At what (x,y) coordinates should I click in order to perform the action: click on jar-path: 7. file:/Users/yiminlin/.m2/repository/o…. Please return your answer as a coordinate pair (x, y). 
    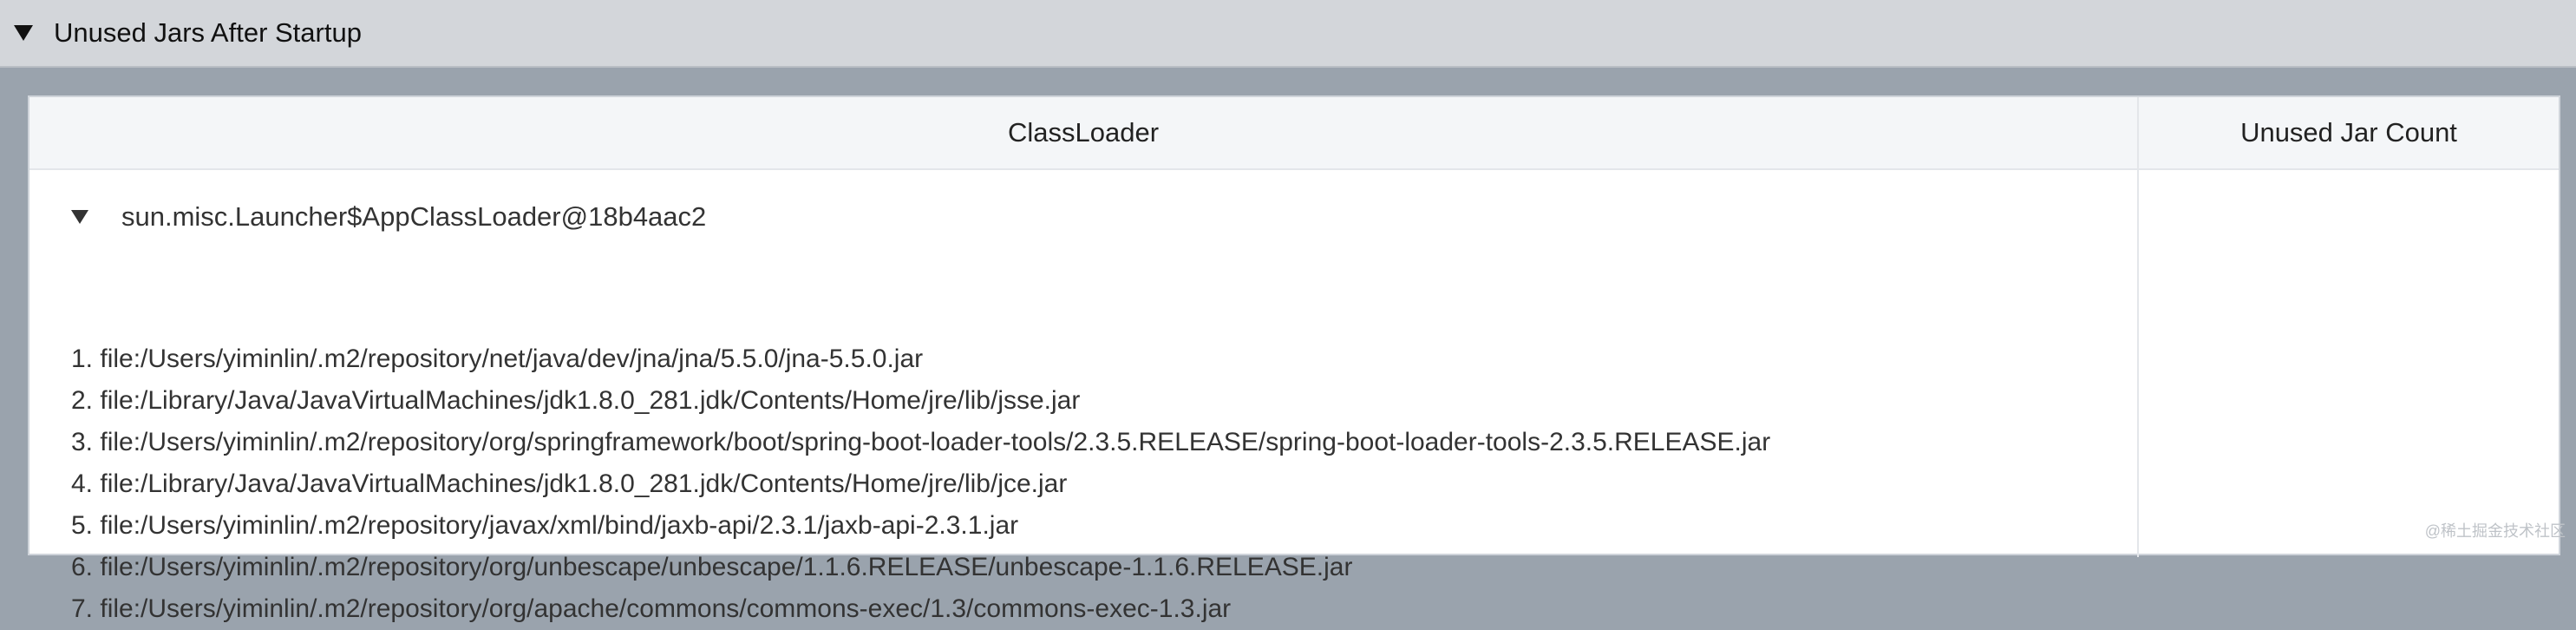
    Looking at the image, I should click on (920, 609).